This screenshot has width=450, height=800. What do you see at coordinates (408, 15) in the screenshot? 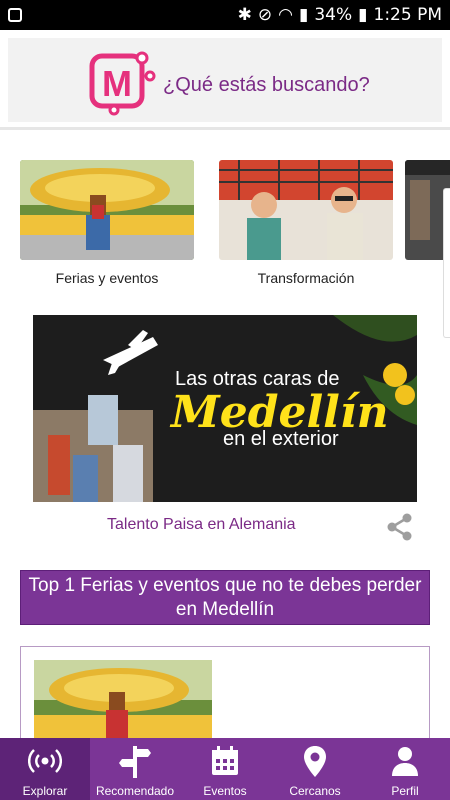
I see `clock: 1:25 PM` at bounding box center [408, 15].